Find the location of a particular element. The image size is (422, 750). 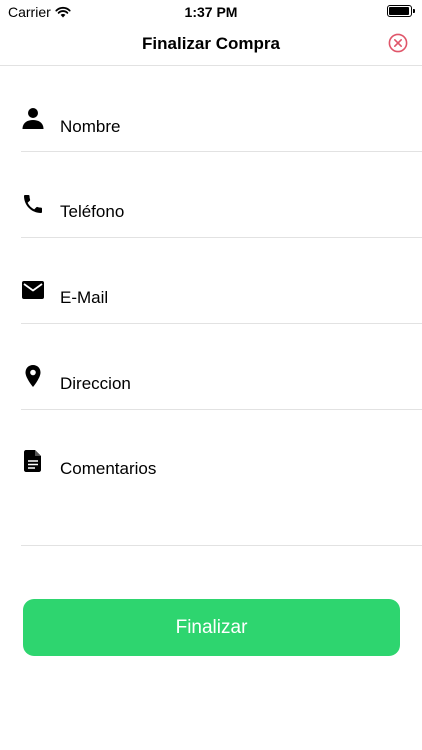

status-time: 1:37 PM is located at coordinates (211, 12).